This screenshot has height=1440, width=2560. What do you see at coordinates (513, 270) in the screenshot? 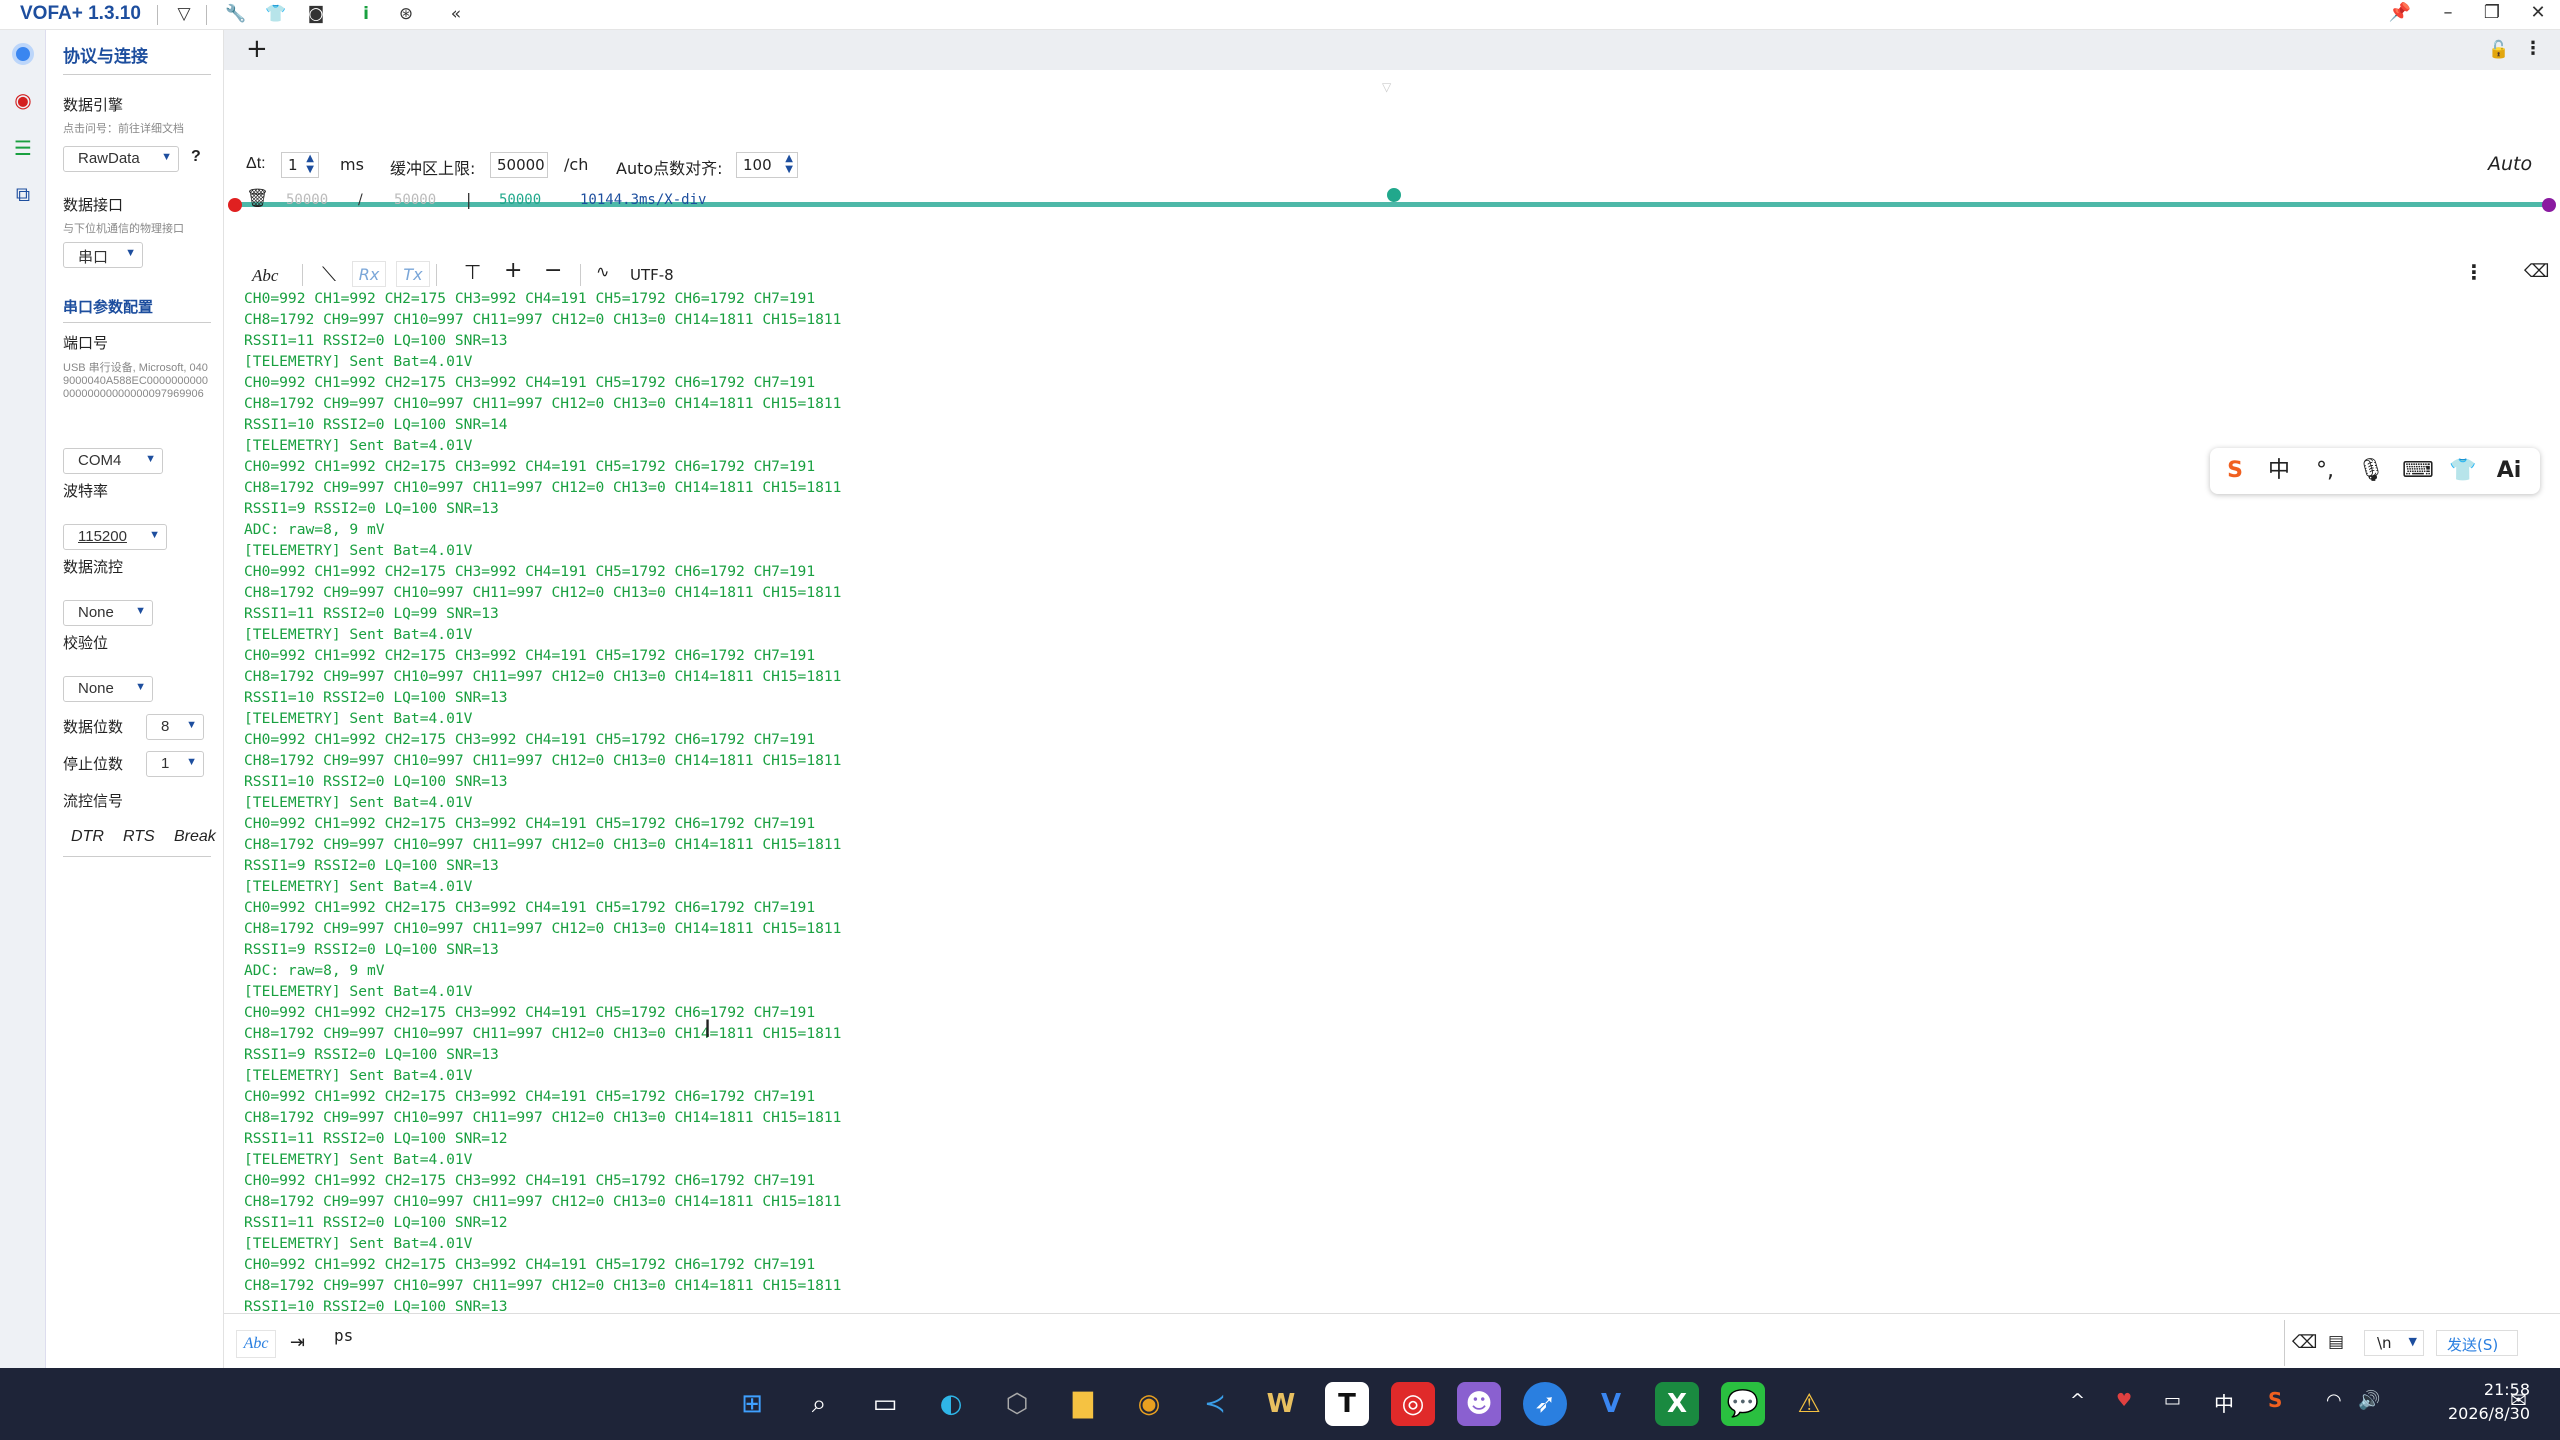
I see `zoom-in-icon: +` at bounding box center [513, 270].